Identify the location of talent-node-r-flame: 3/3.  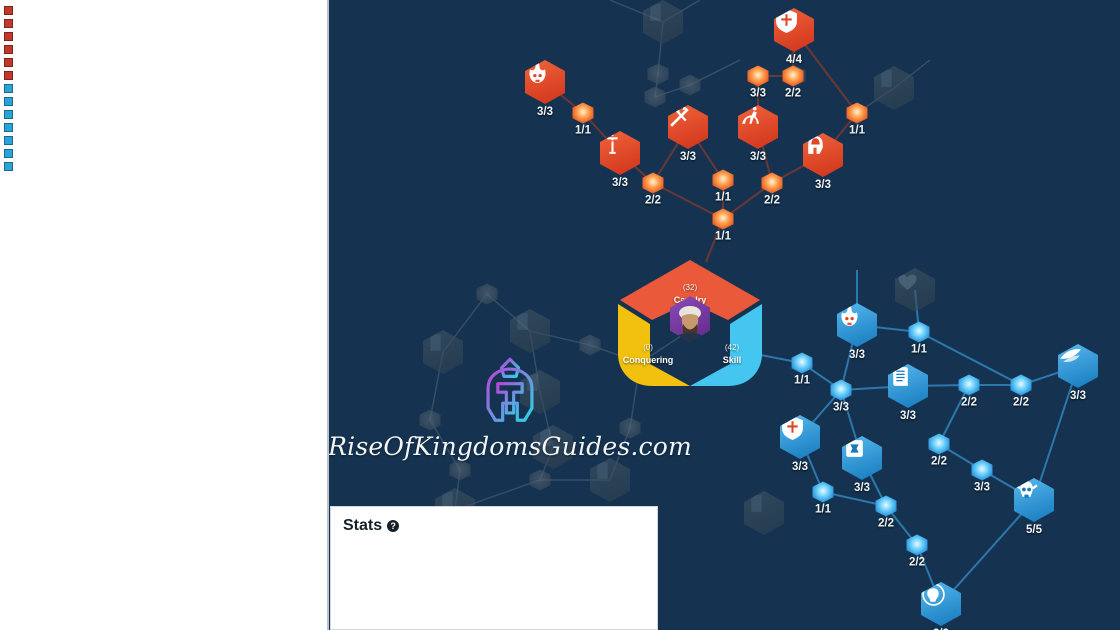
(545, 89).